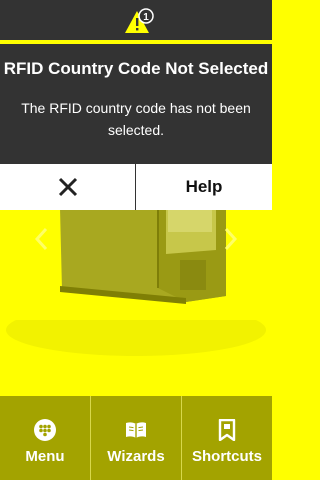 This screenshot has width=320, height=480. I want to click on shortcuts-button: Shortcuts, so click(227, 438).